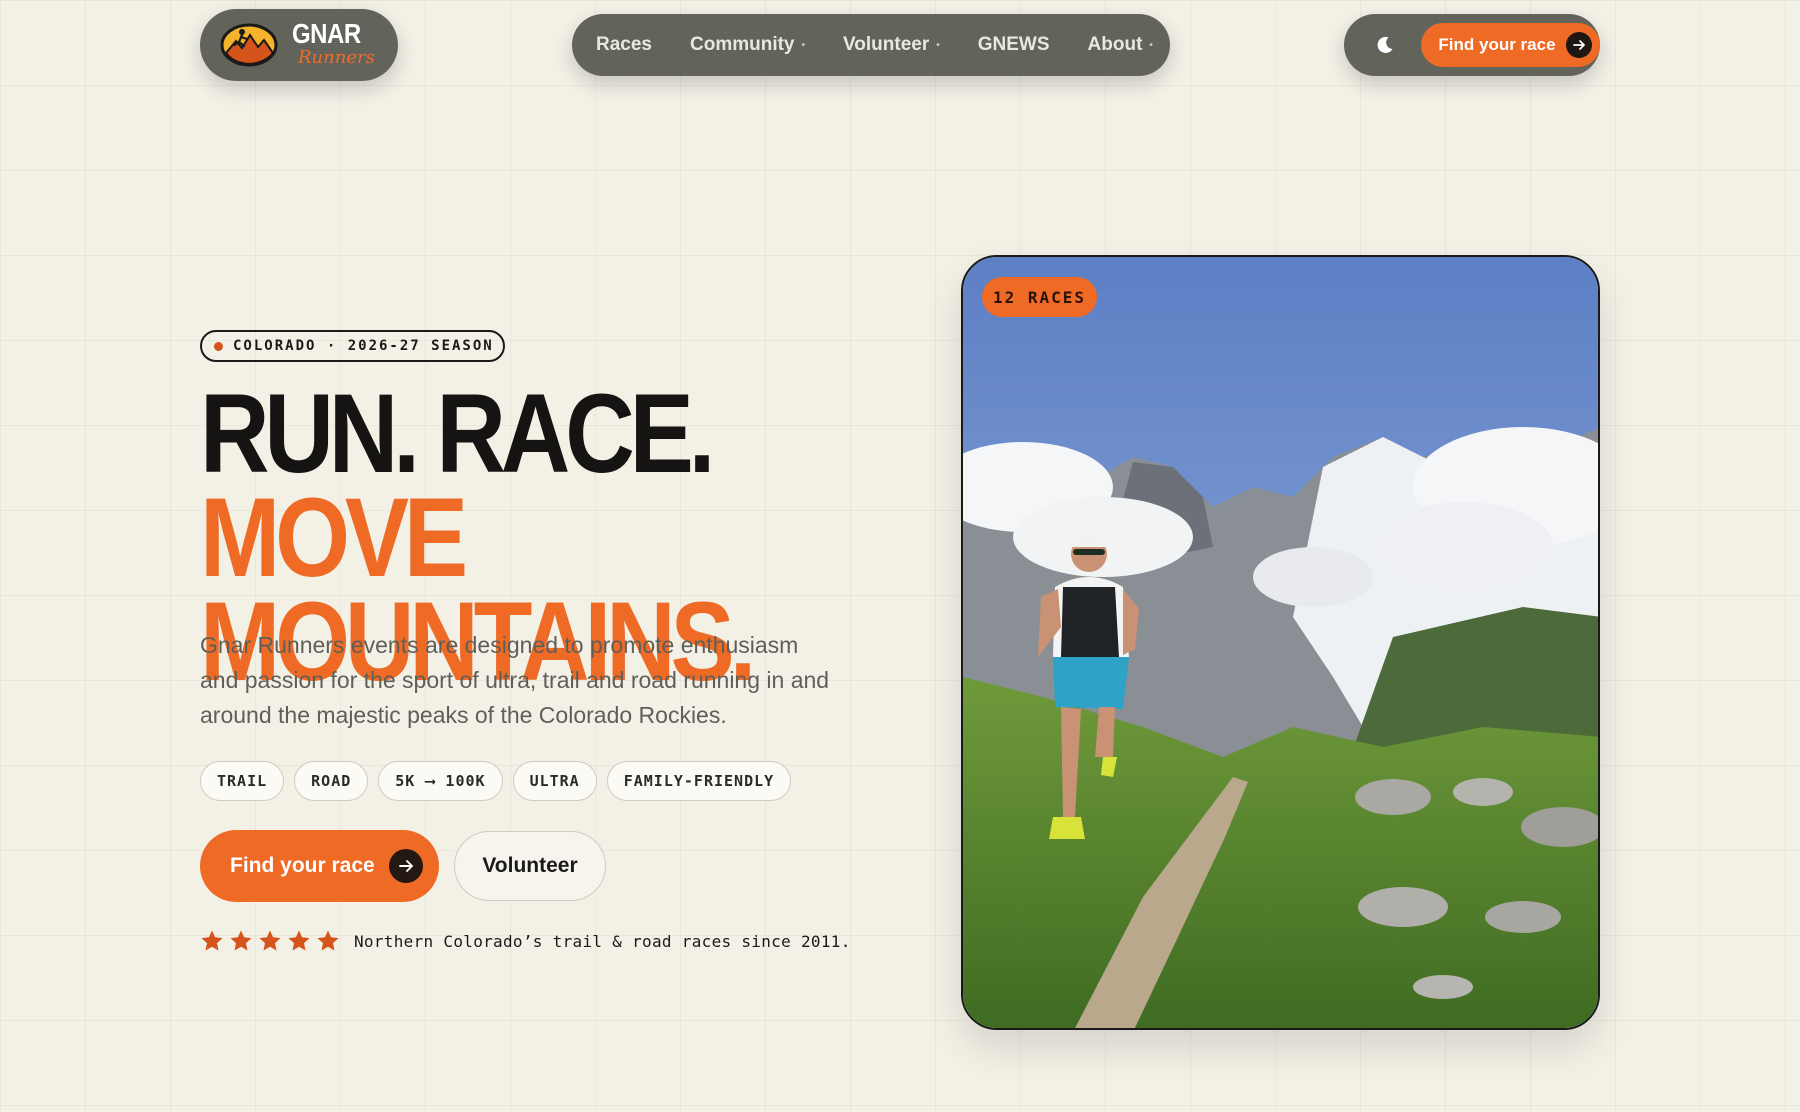 The height and width of the screenshot is (1112, 1800). Describe the element at coordinates (218, 346) in the screenshot. I see `status-dot-icon` at that location.